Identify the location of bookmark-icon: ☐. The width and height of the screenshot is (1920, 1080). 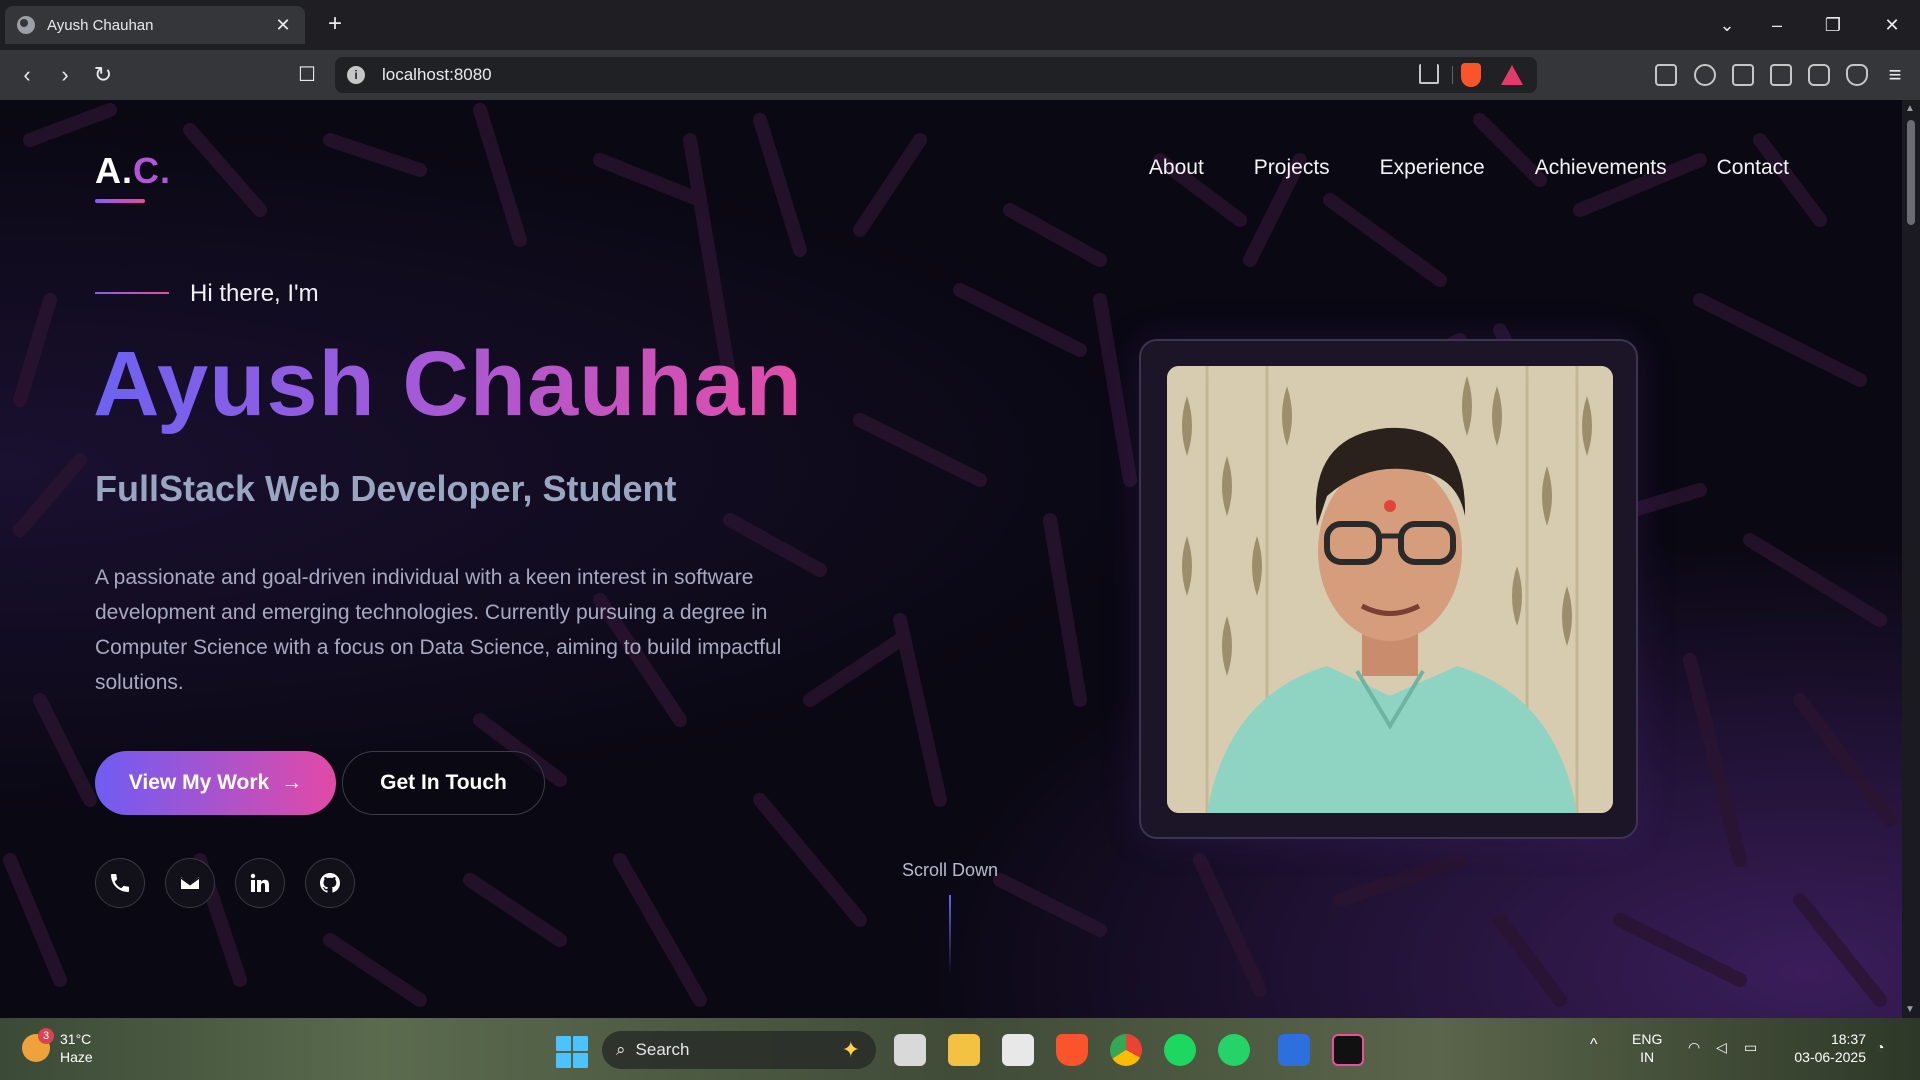
(307, 75).